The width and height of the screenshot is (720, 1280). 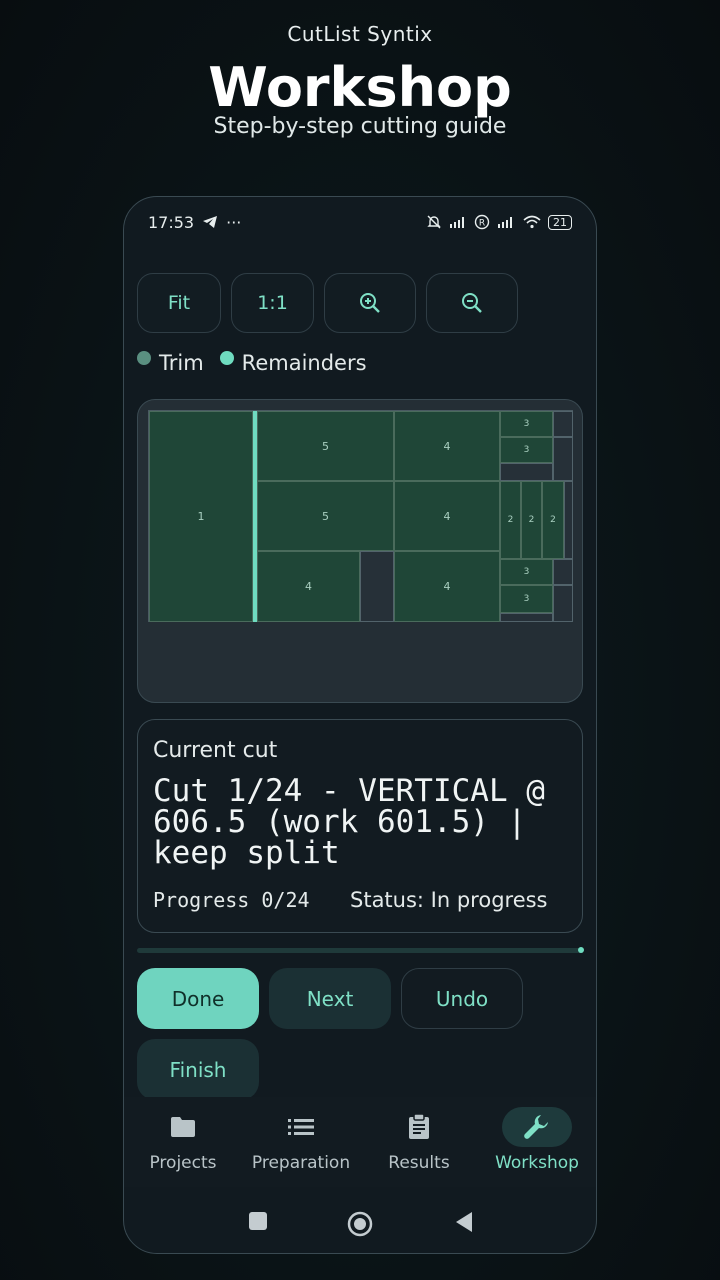 What do you see at coordinates (179, 303) in the screenshot?
I see `fit-button: Fit` at bounding box center [179, 303].